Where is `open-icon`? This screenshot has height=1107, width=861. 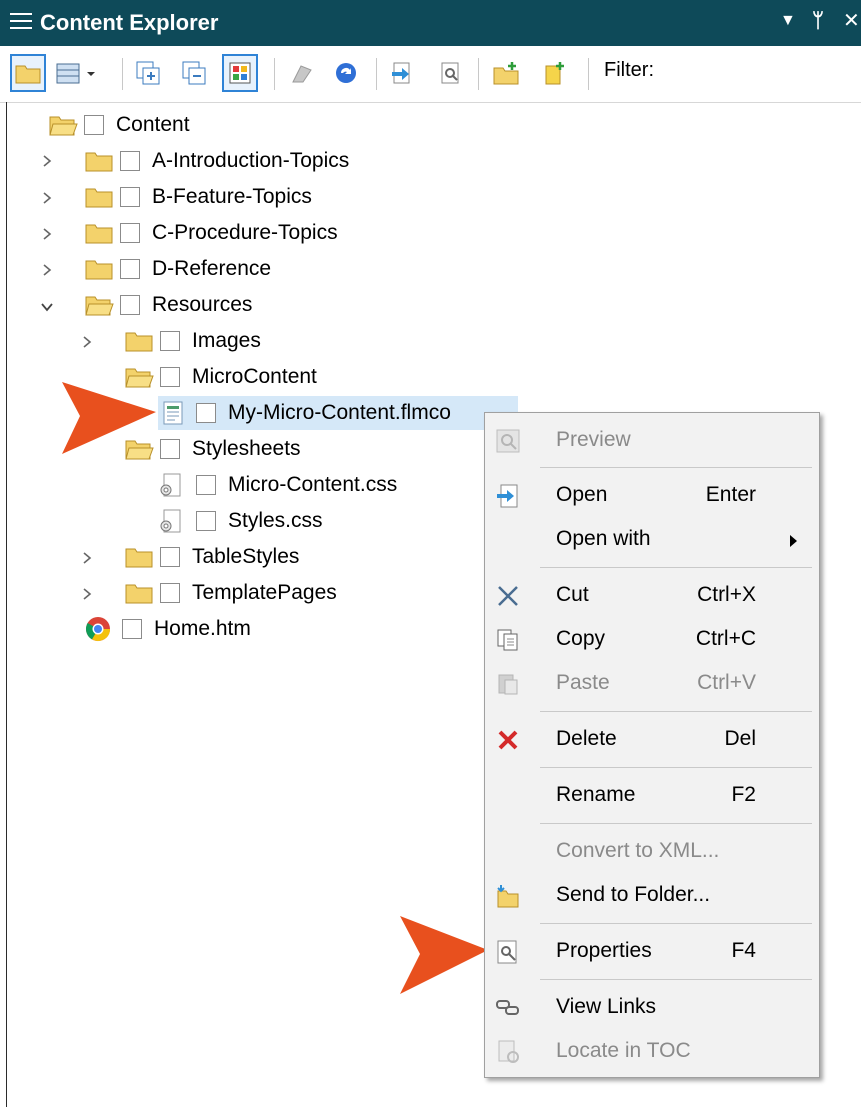
open-icon is located at coordinates (402, 73).